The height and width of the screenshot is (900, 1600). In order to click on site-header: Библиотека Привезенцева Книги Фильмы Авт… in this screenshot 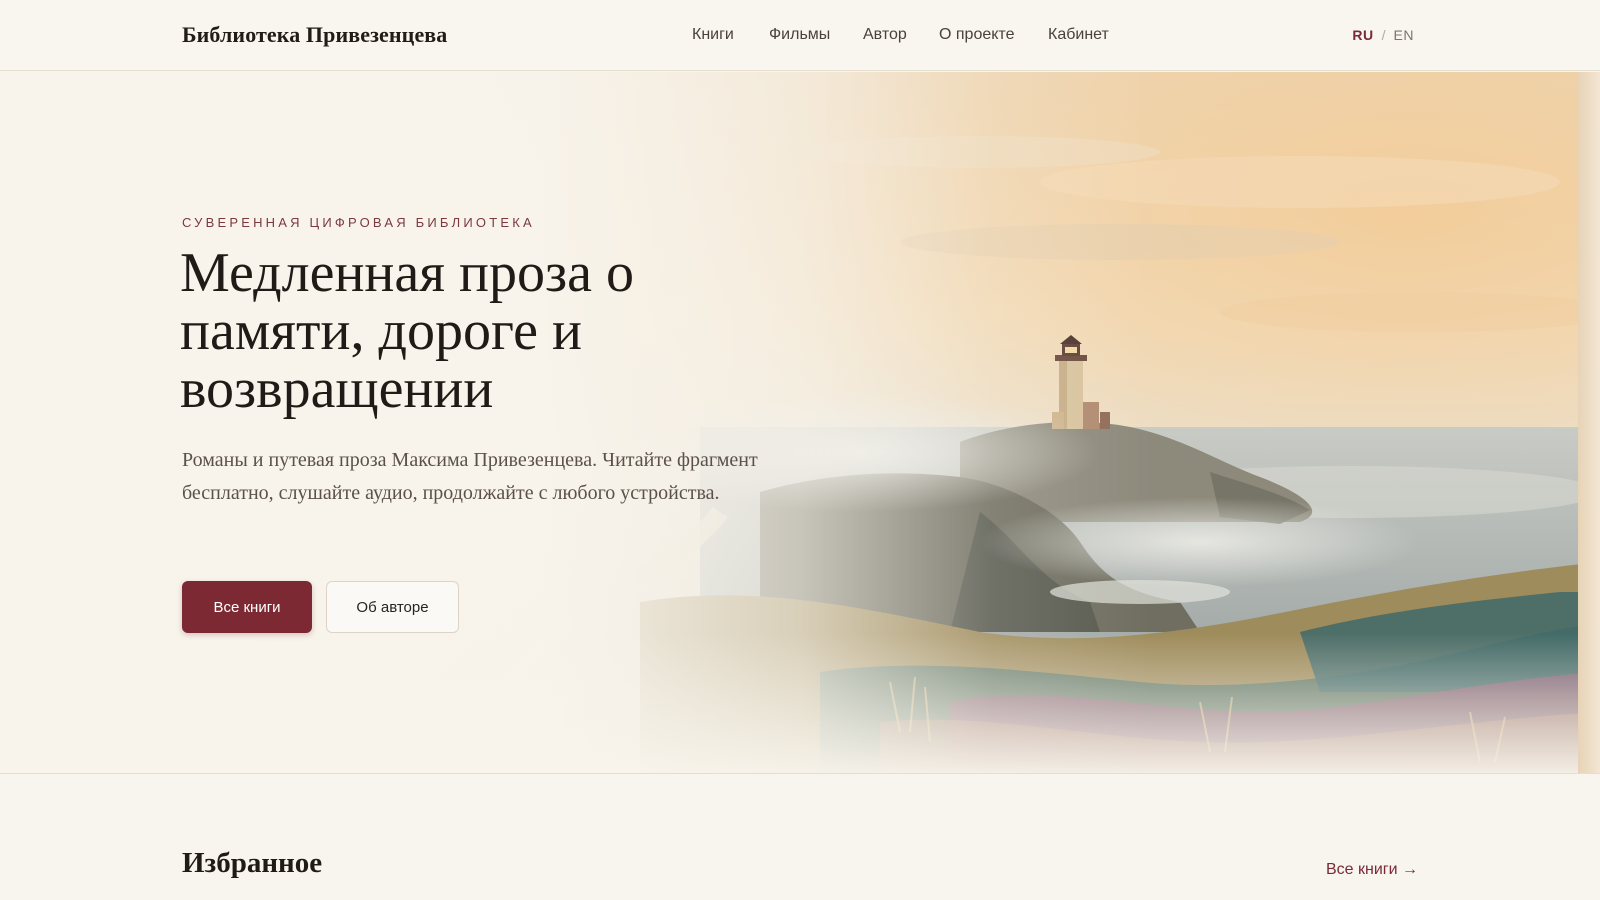, I will do `click(800, 35)`.